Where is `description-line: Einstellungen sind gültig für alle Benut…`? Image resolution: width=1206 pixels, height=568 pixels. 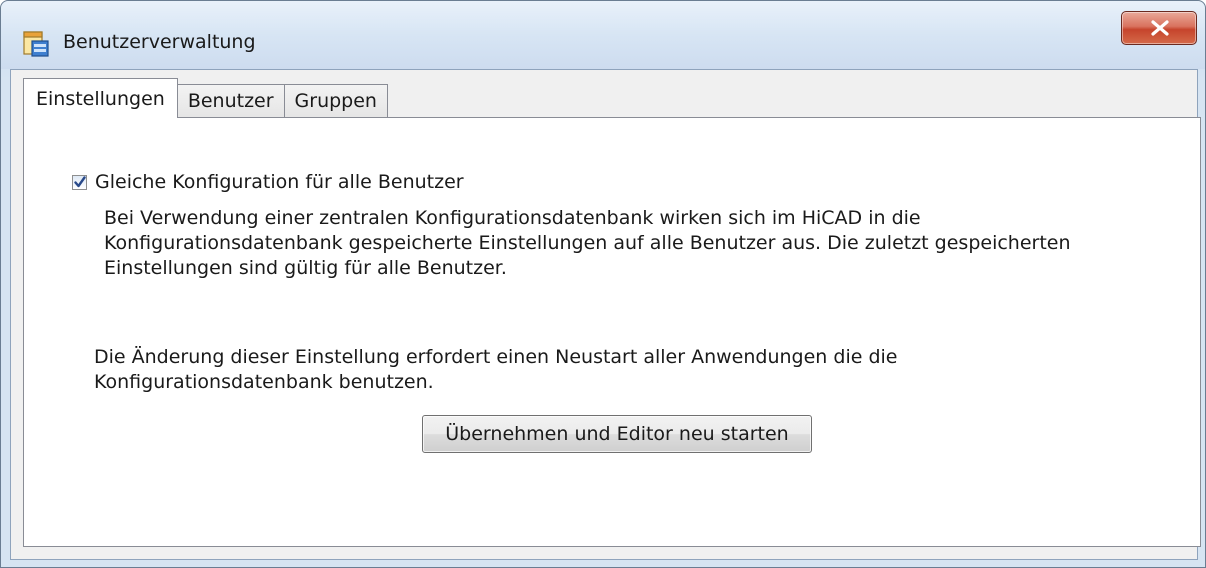
description-line: Einstellungen sind gültig für alle Benut… is located at coordinates (305, 268).